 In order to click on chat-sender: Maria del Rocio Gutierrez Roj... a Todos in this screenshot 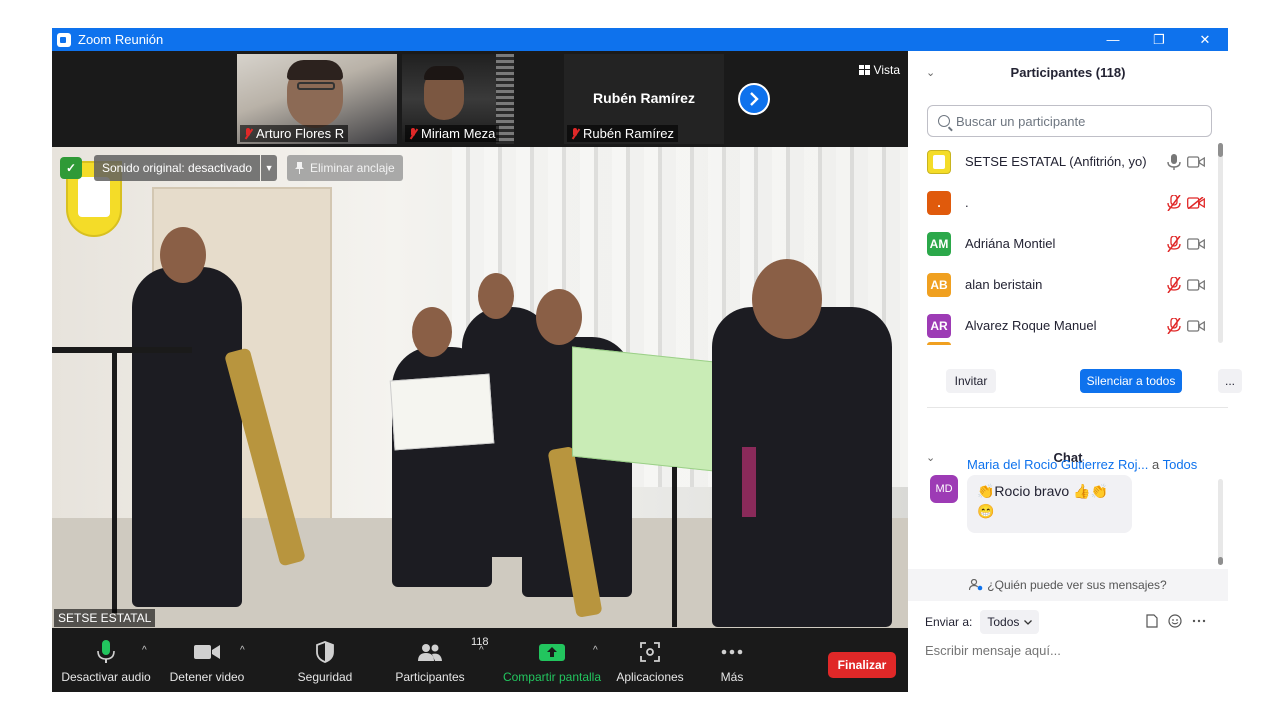, I will do `click(1082, 464)`.